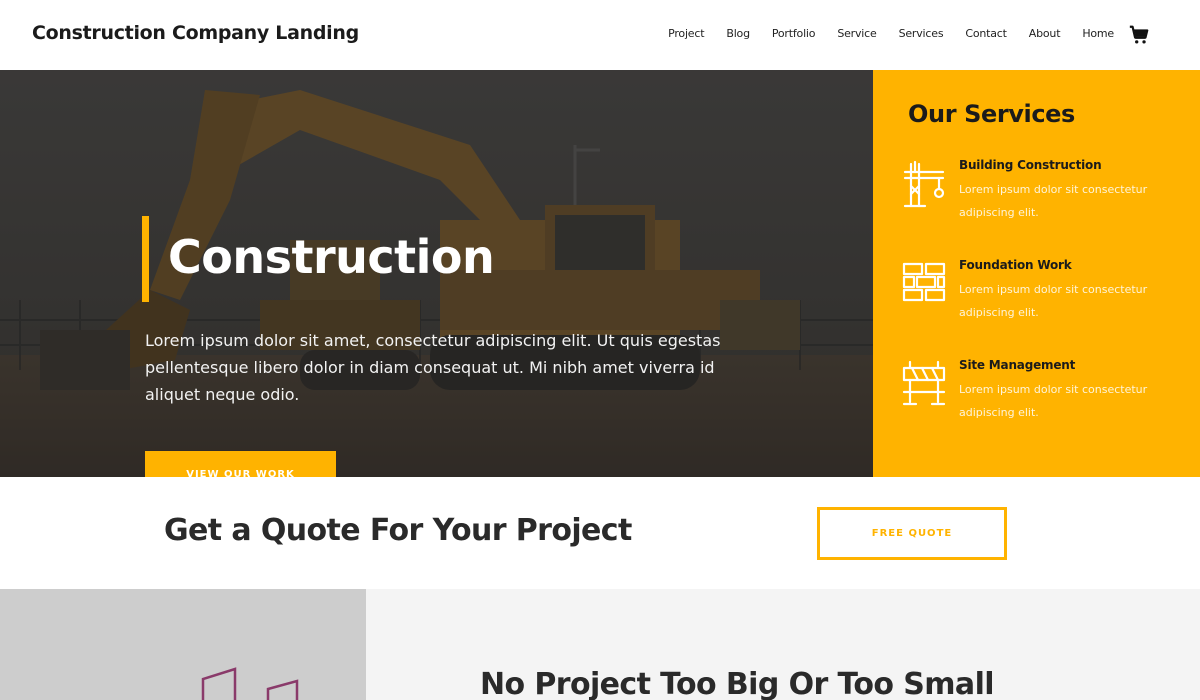 The height and width of the screenshot is (700, 1200). Describe the element at coordinates (331, 257) in the screenshot. I see `hero-title: Construction` at that location.